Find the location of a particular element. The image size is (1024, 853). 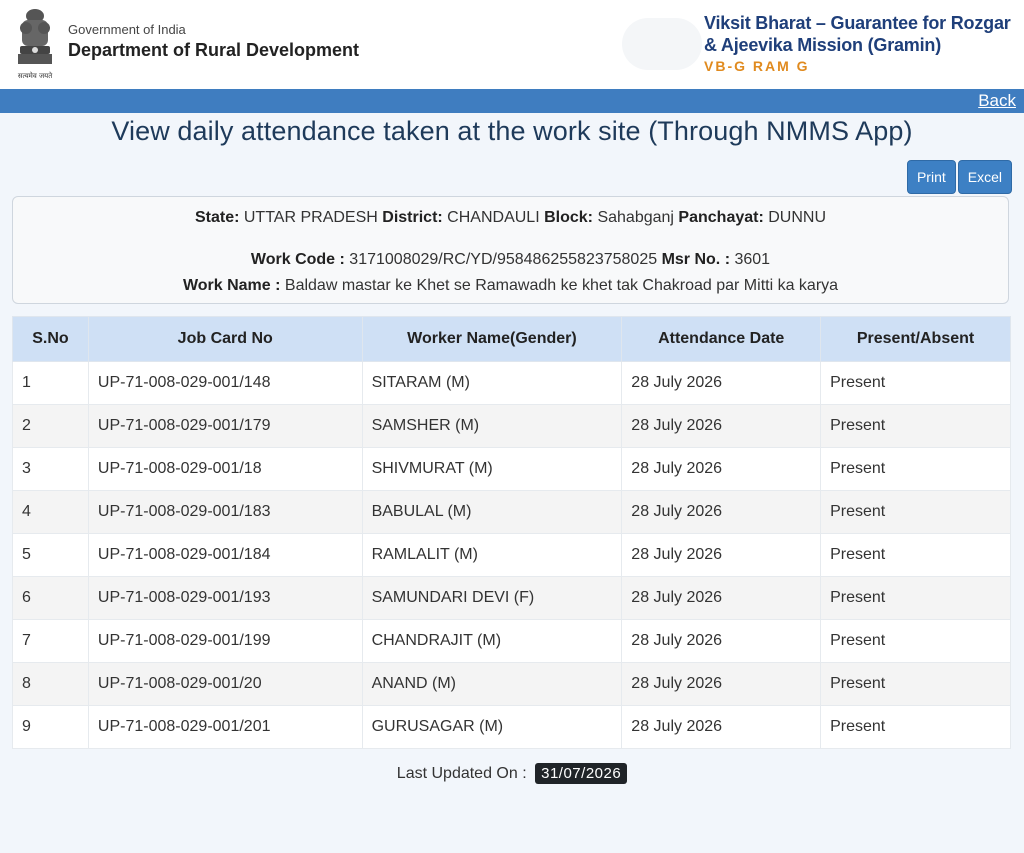

work-name-label: Work Name : is located at coordinates (231, 285).